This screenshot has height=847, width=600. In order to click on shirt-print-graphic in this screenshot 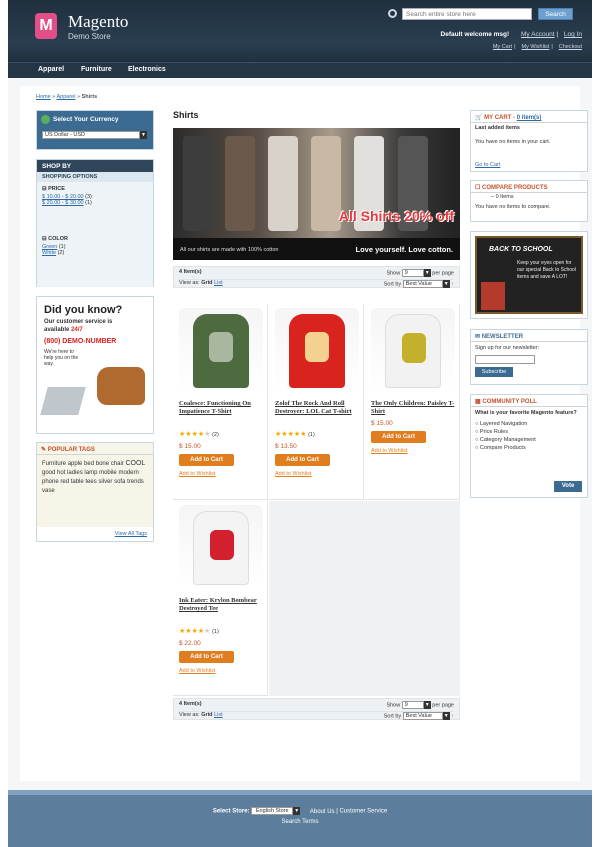, I will do `click(317, 347)`.